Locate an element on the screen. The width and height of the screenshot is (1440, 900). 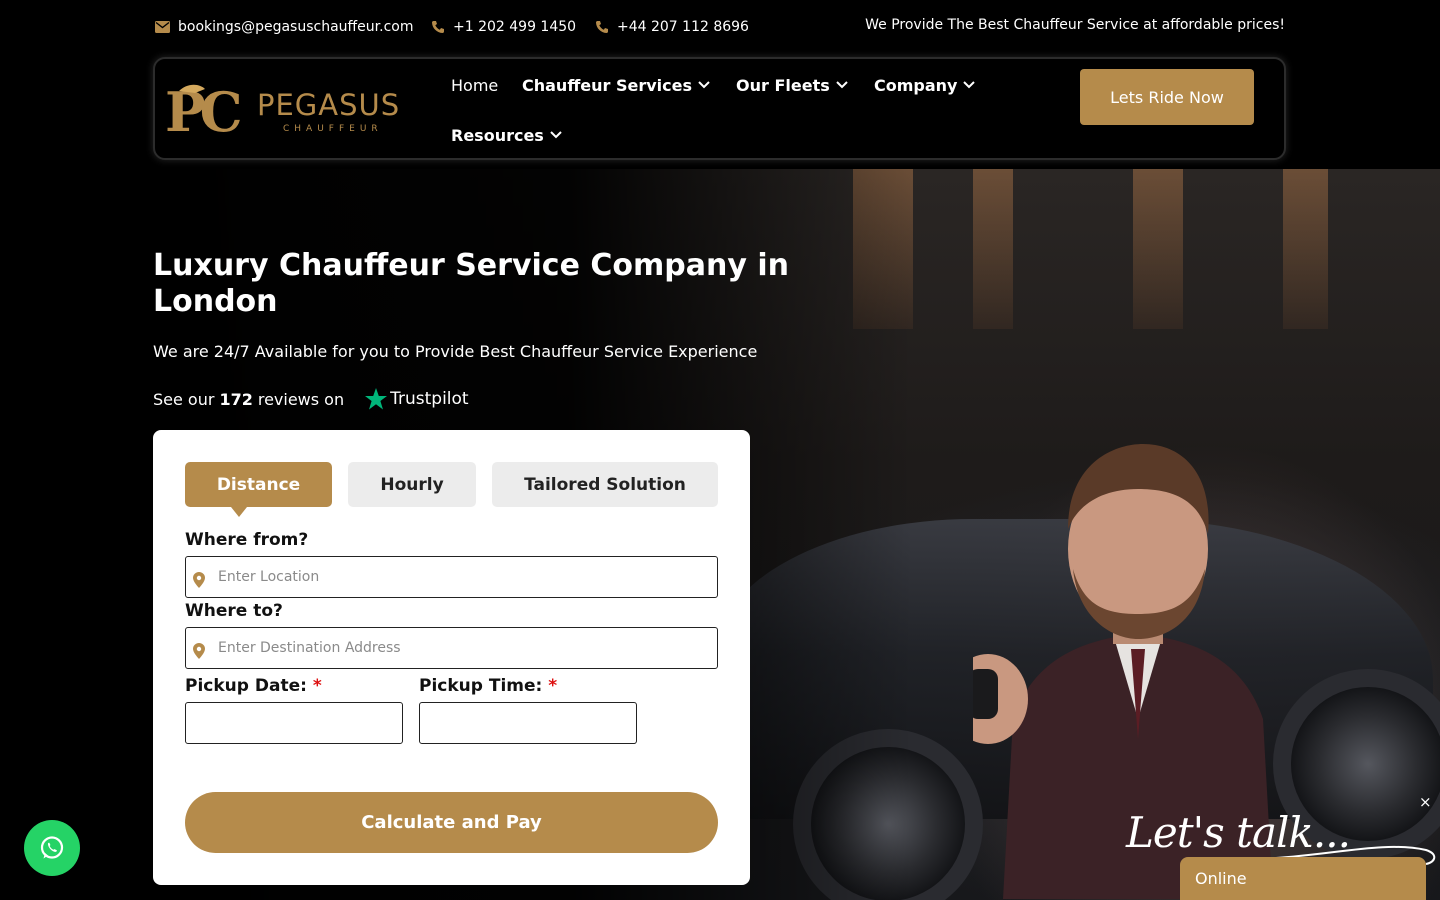
pickup-time-label-text: Pickup Time: is located at coordinates (481, 686).